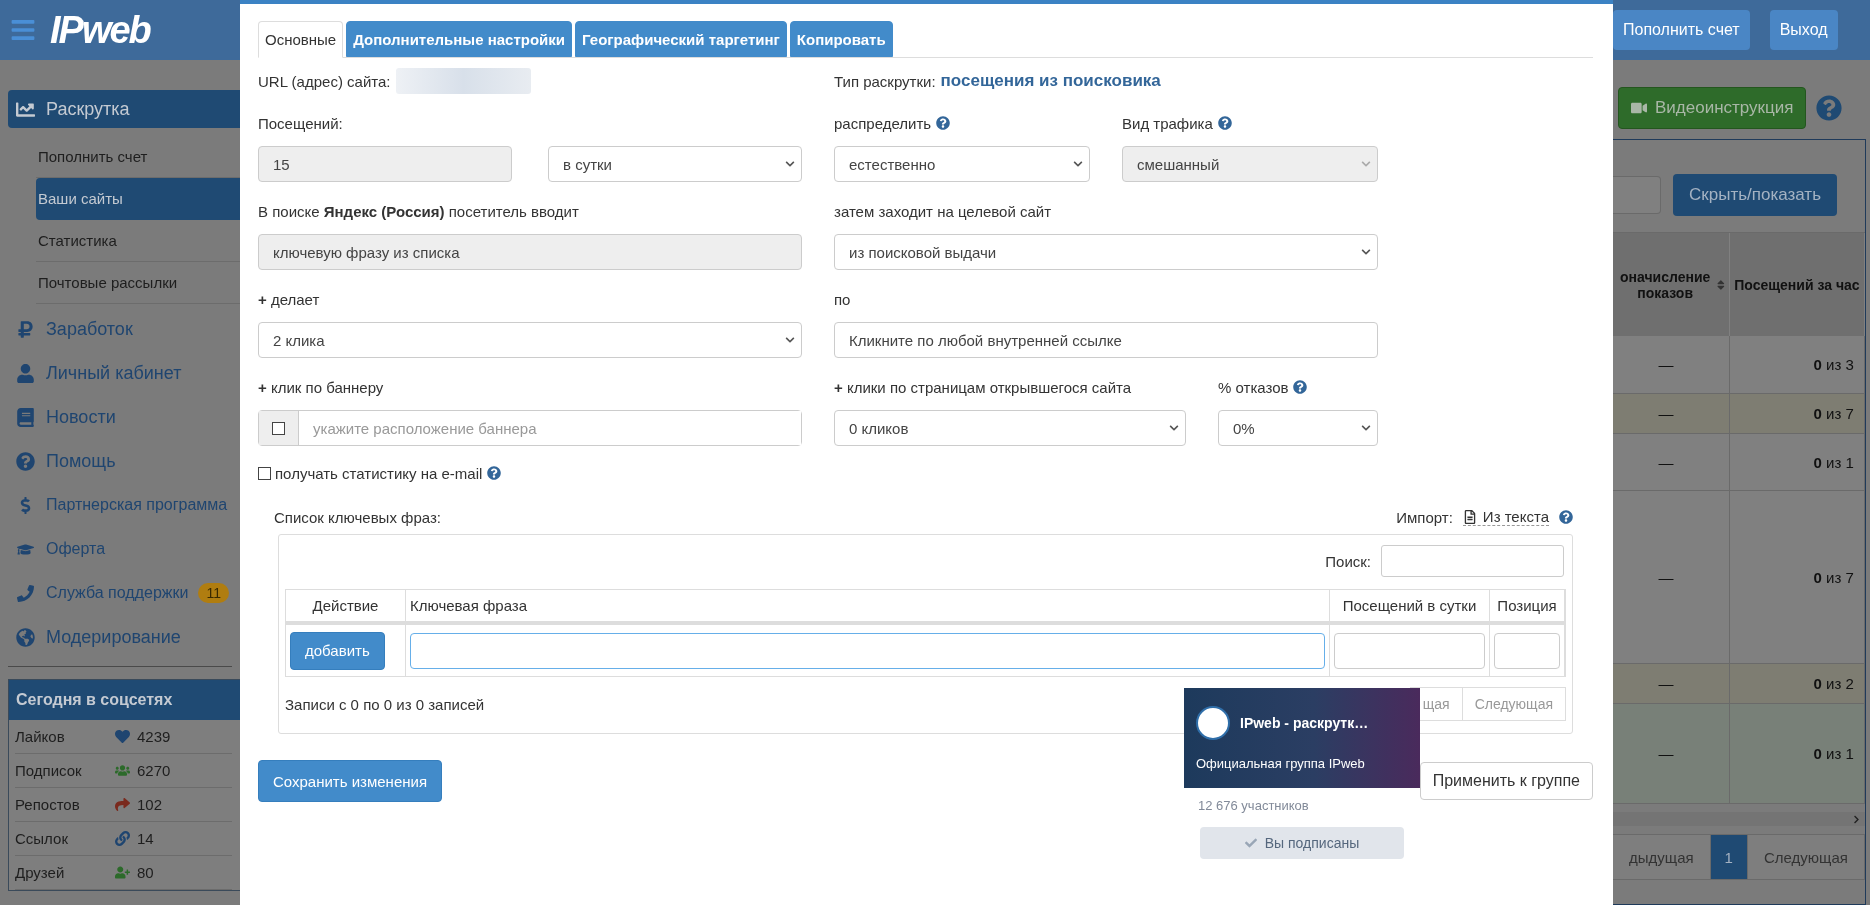  What do you see at coordinates (25, 109) in the screenshot?
I see `chart-icon` at bounding box center [25, 109].